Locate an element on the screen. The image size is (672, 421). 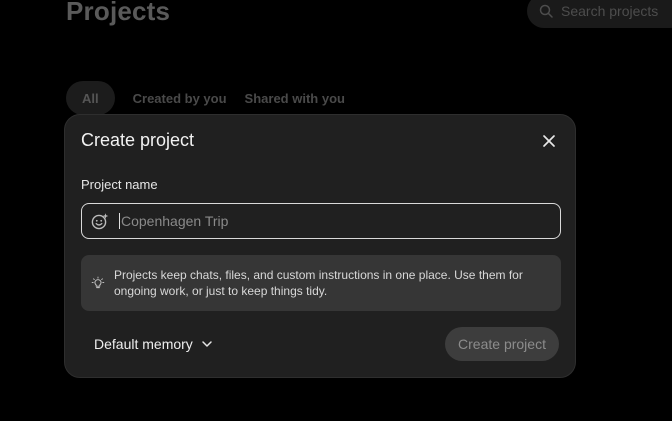
page-title: Projects is located at coordinates (118, 13).